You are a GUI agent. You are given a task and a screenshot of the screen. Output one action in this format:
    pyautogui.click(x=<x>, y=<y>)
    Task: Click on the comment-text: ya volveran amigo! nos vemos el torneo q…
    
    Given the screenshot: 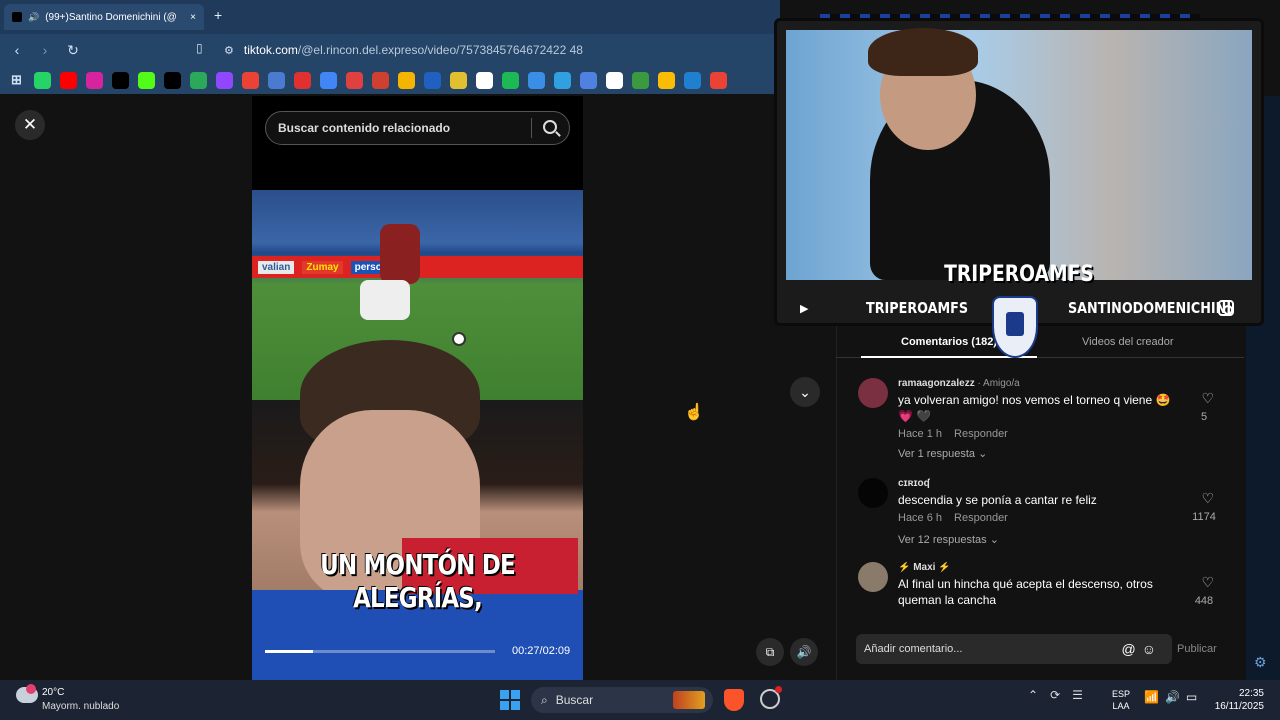 What is the action you would take?
    pyautogui.click(x=1034, y=408)
    